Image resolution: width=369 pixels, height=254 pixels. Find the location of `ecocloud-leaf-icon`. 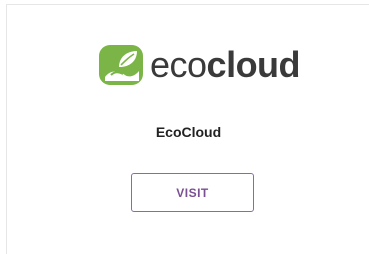

ecocloud-leaf-icon is located at coordinates (121, 65).